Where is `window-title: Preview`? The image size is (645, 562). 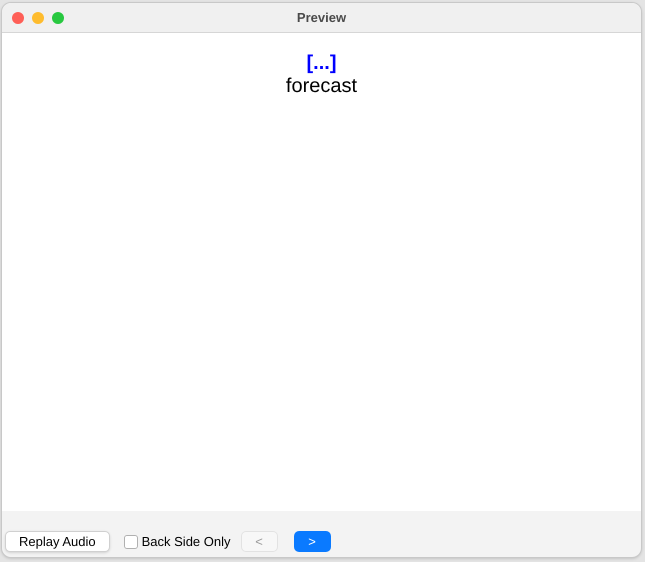
window-title: Preview is located at coordinates (321, 17).